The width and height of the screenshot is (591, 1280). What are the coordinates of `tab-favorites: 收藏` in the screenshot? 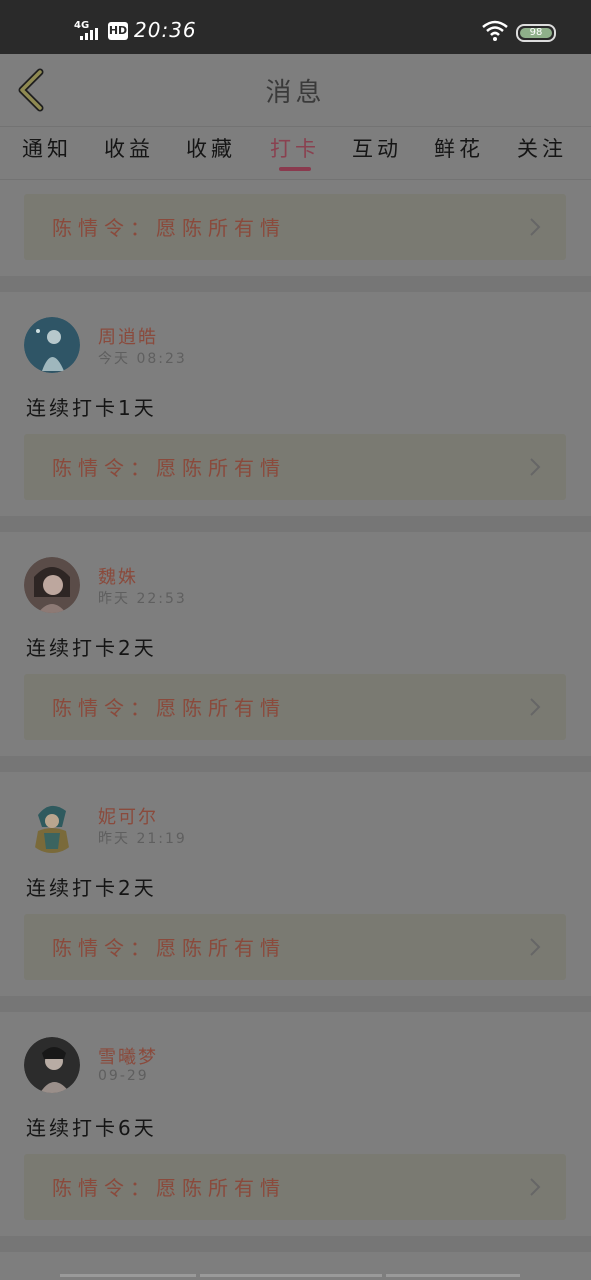 It's located at (211, 148).